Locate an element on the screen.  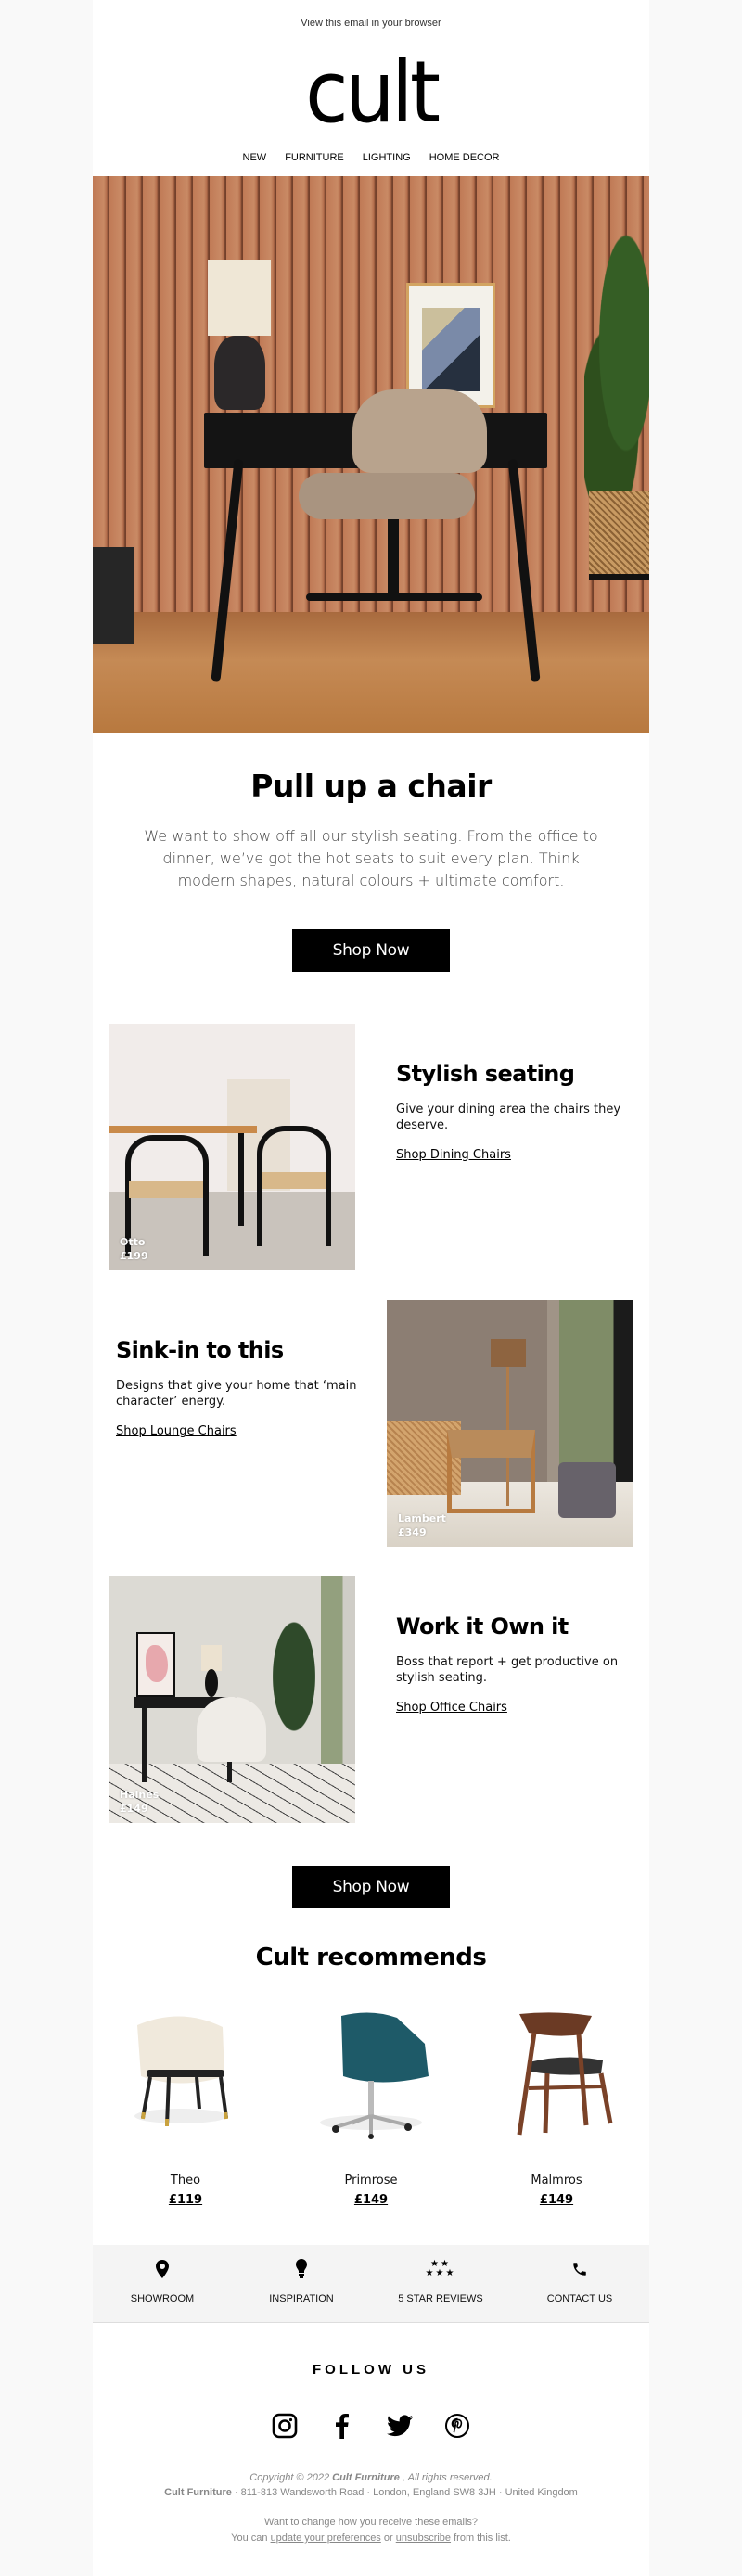
shop-now-button-2: Shop Now is located at coordinates (371, 1887).